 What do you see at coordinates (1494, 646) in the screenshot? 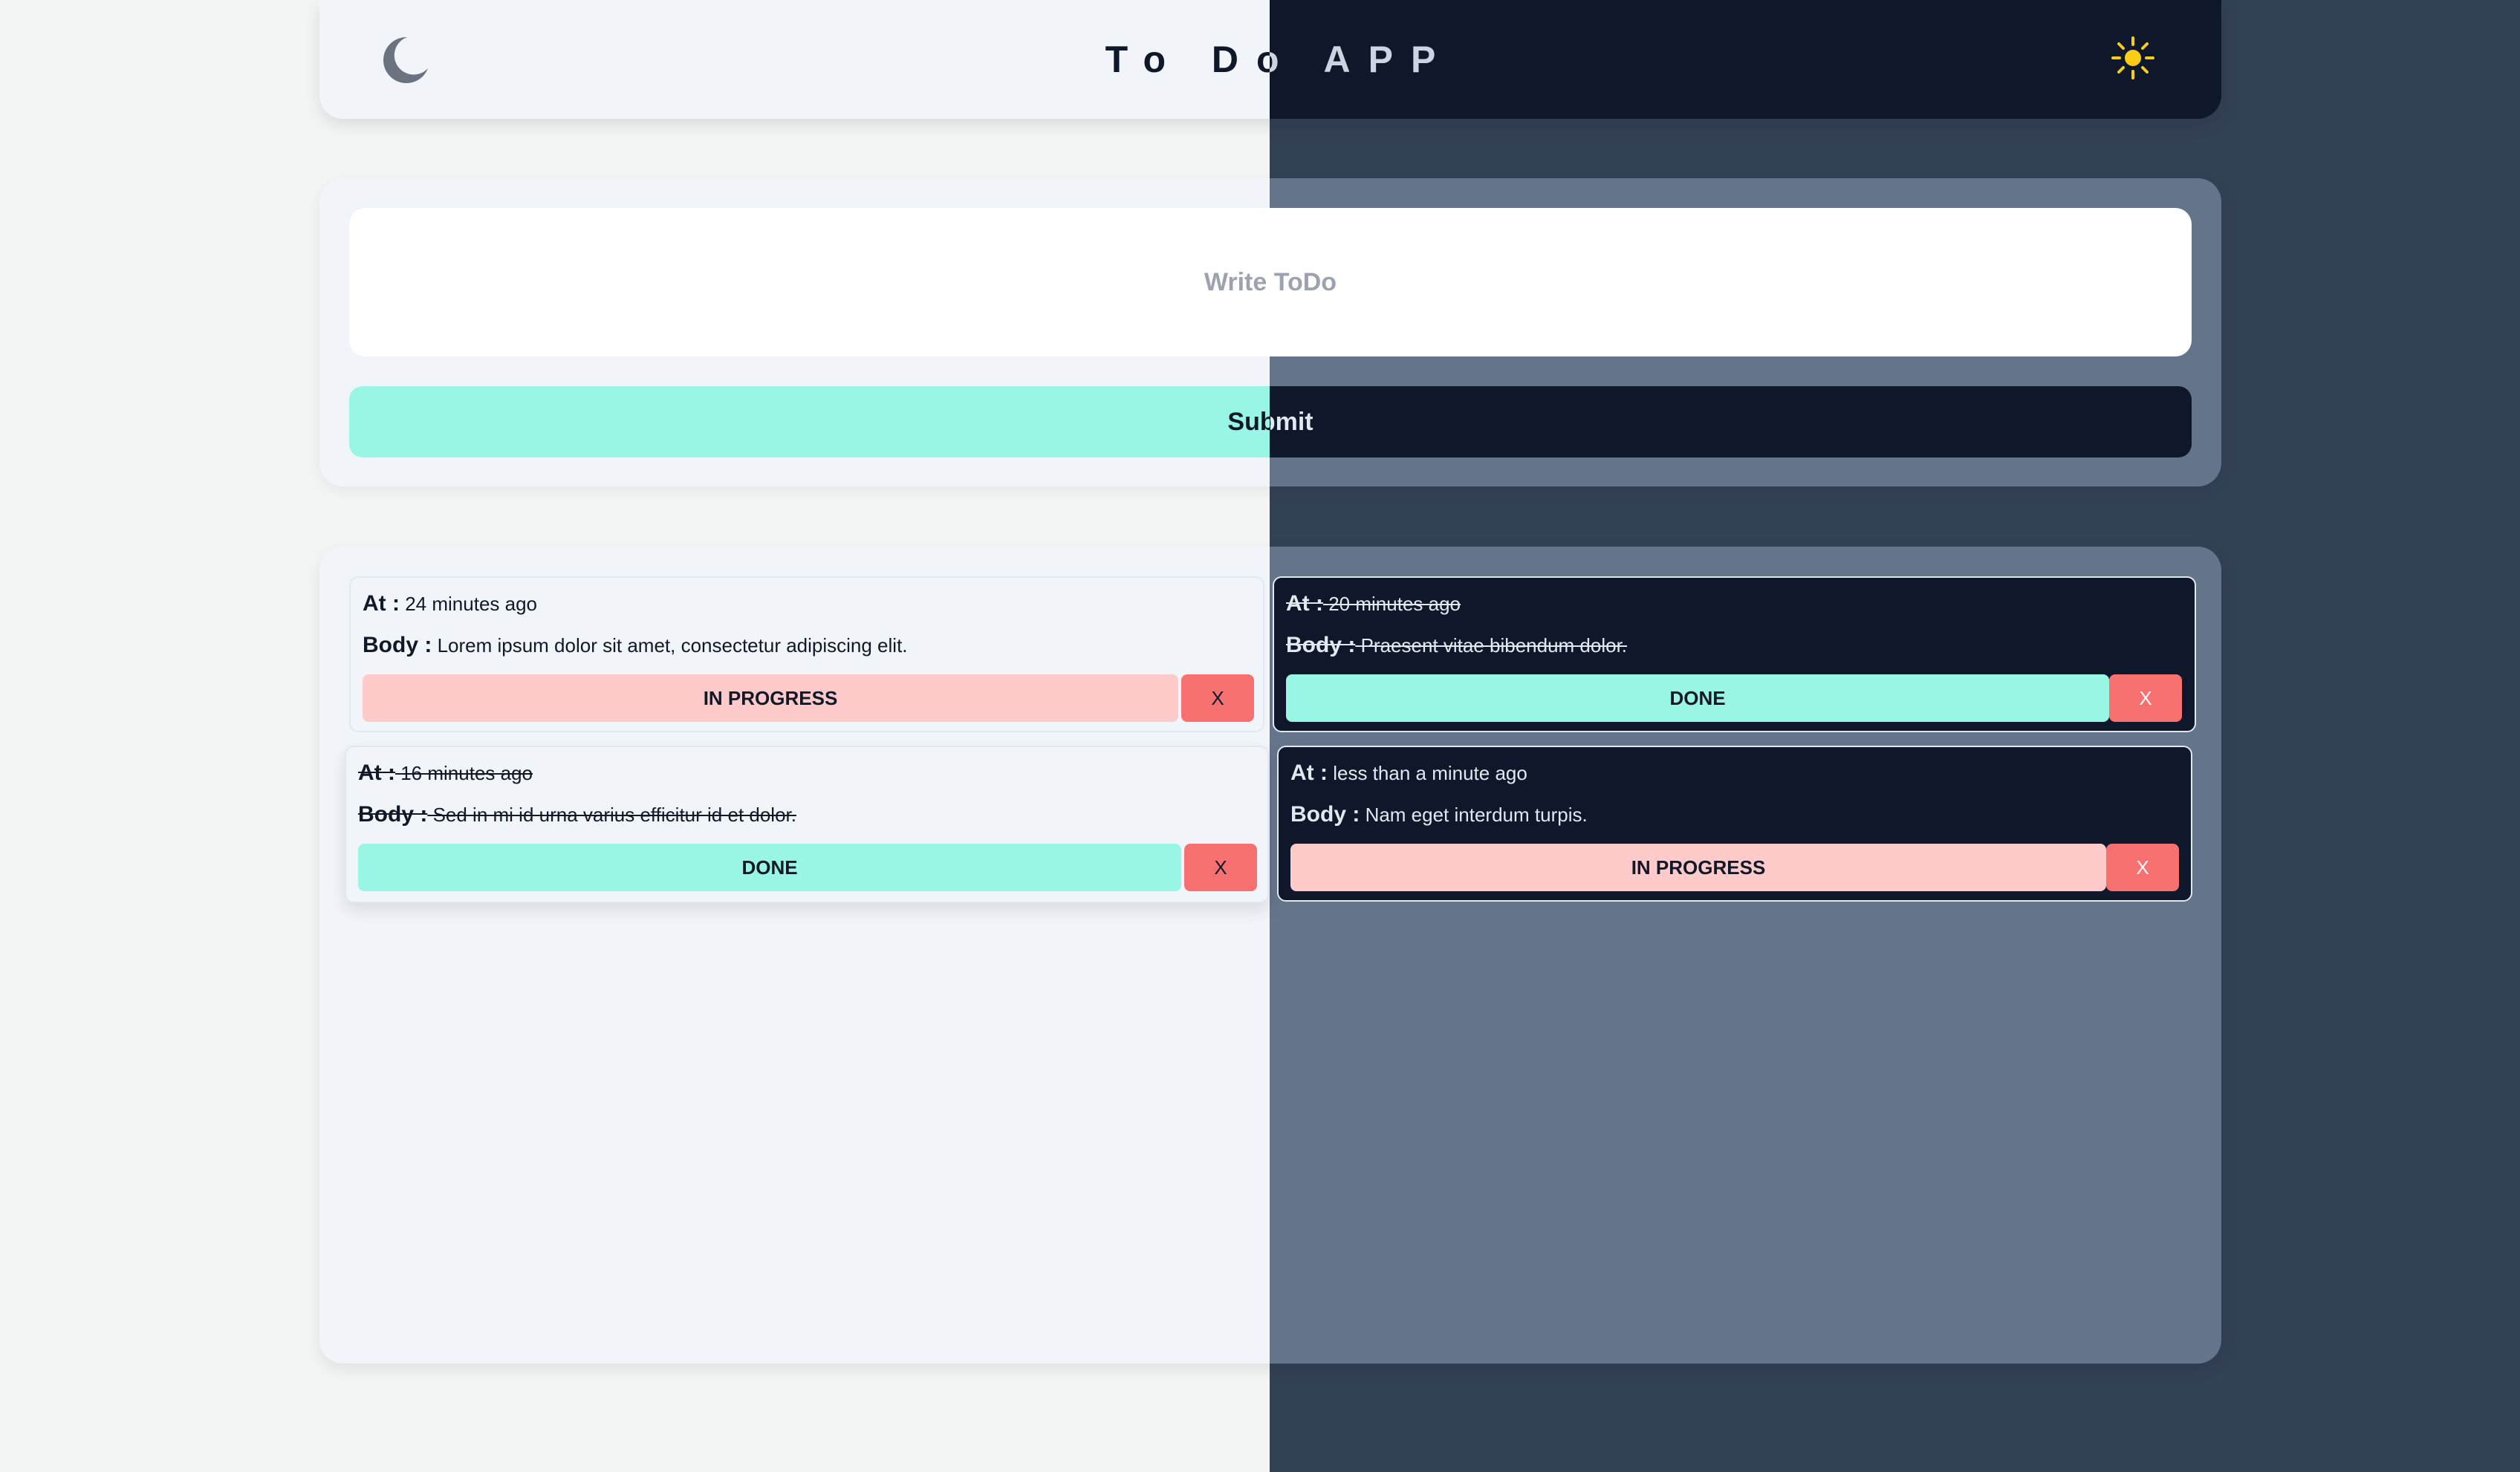
I see `body-value: Praesent vitae bibendum dolor.` at bounding box center [1494, 646].